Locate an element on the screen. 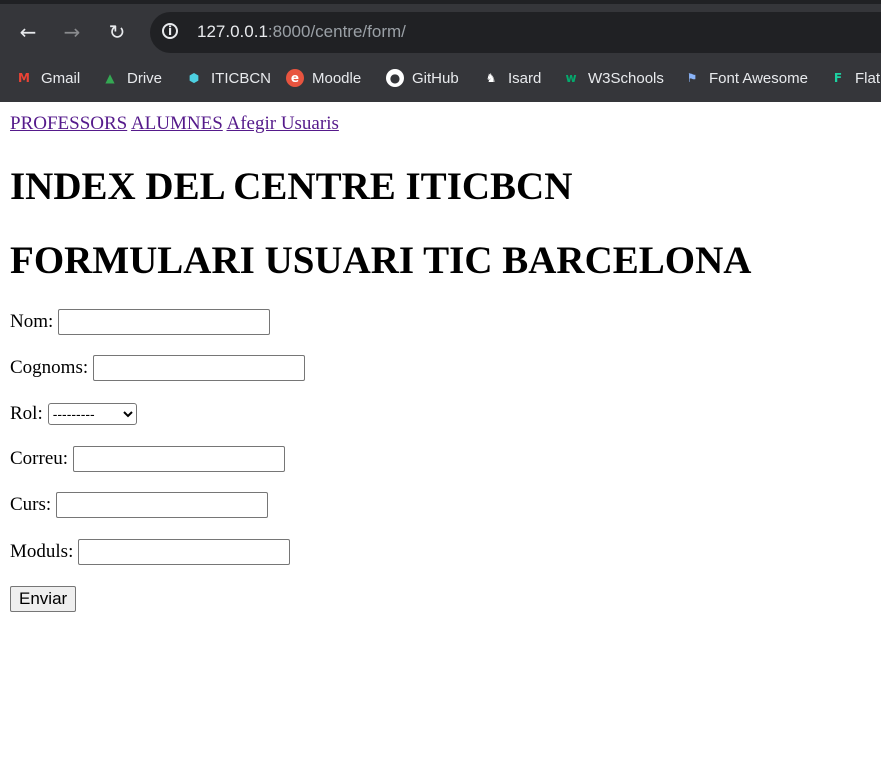 Image resolution: width=881 pixels, height=772 pixels. w3schools-icon: w is located at coordinates (571, 78).